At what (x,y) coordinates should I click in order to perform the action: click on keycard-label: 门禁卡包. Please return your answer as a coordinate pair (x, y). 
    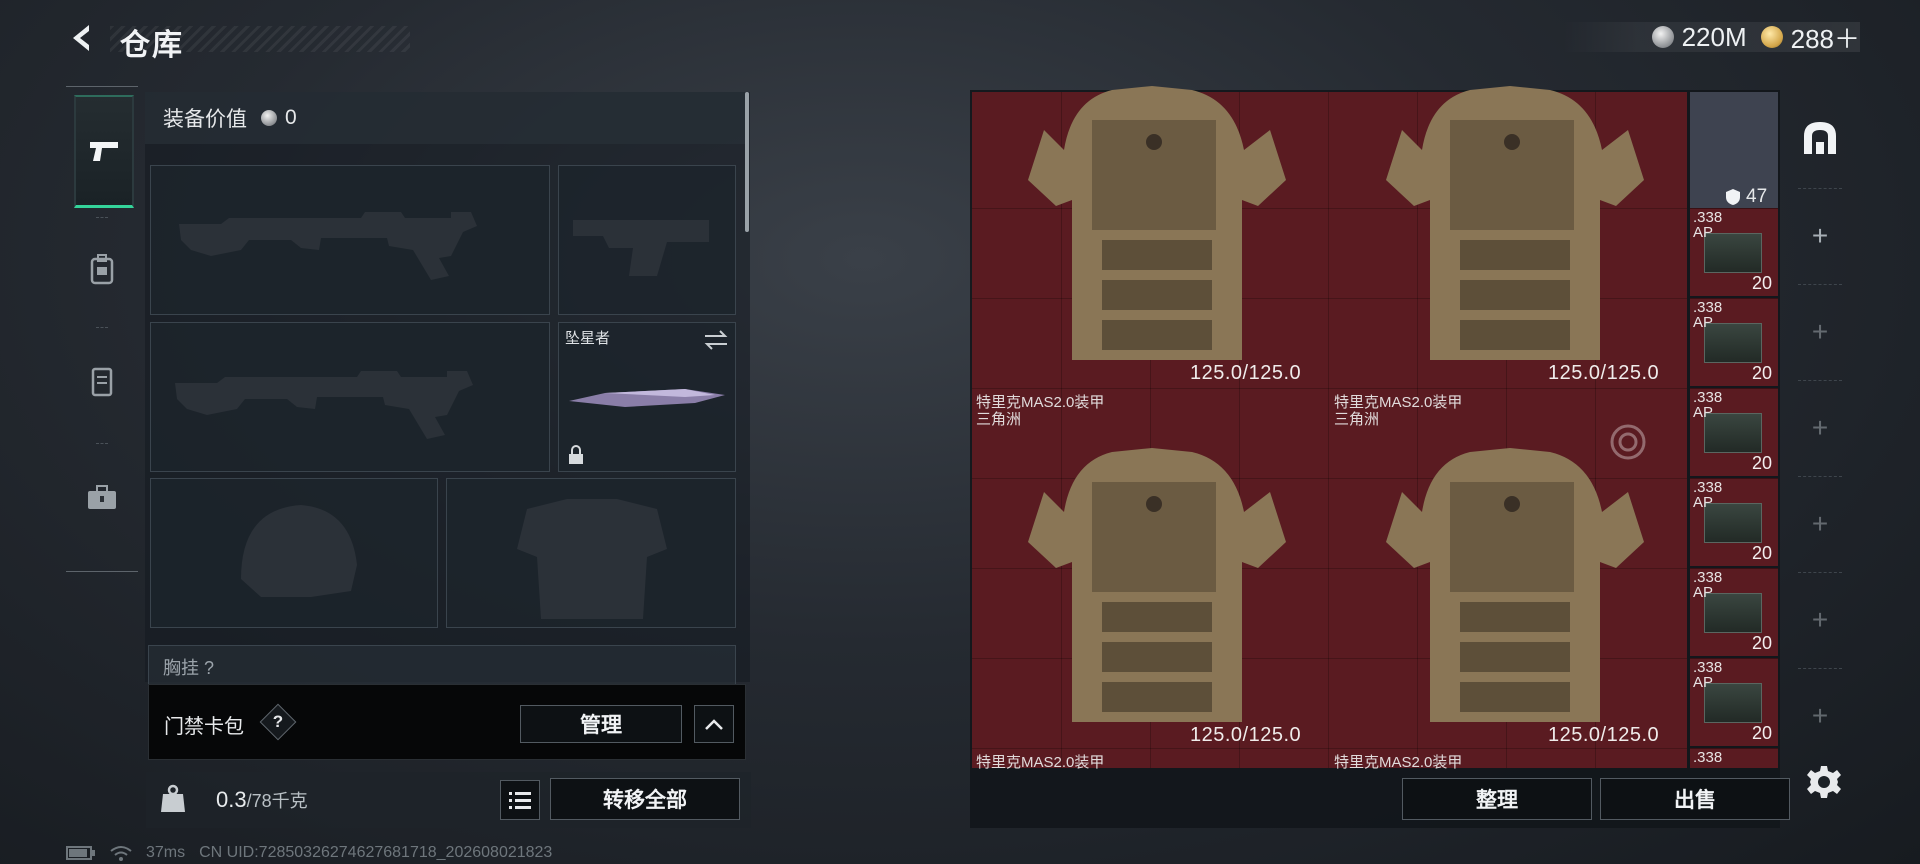
    Looking at the image, I should click on (204, 727).